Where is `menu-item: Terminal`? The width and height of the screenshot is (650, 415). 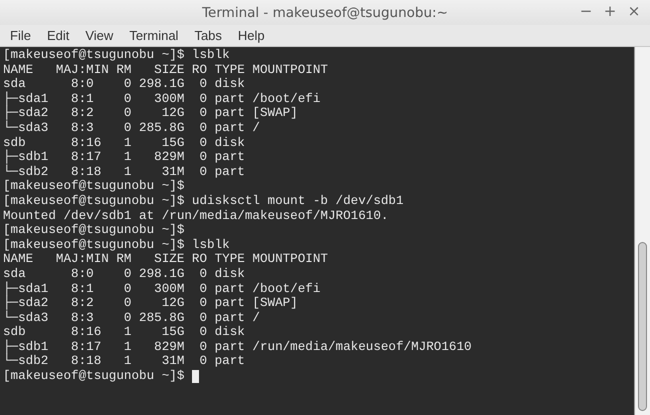 menu-item: Terminal is located at coordinates (153, 35).